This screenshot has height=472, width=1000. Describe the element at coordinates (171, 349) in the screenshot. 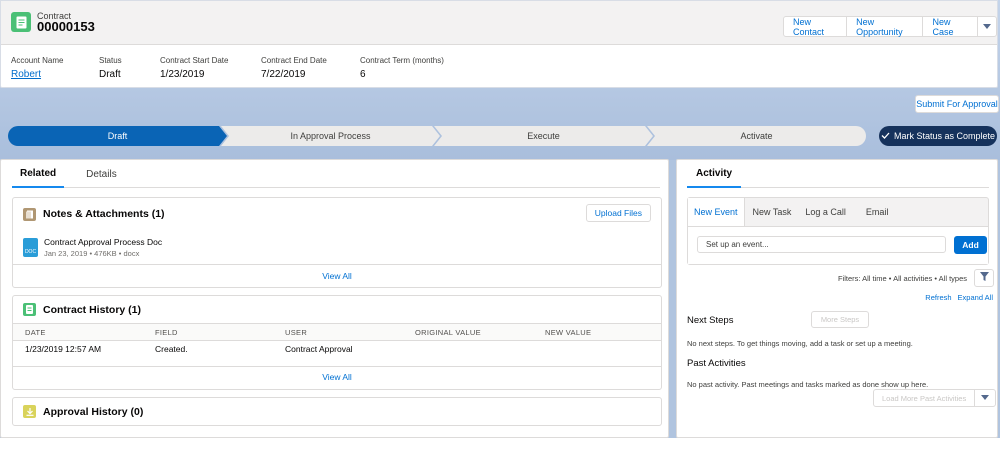

I see `table-cell: Created.` at that location.